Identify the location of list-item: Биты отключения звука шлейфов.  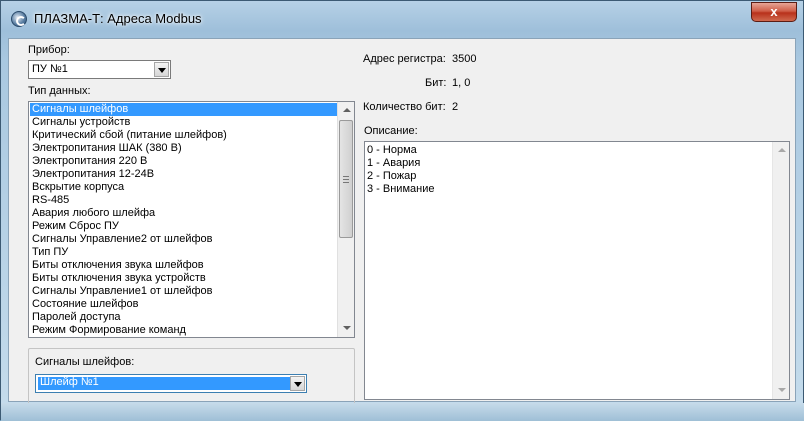
(183, 265).